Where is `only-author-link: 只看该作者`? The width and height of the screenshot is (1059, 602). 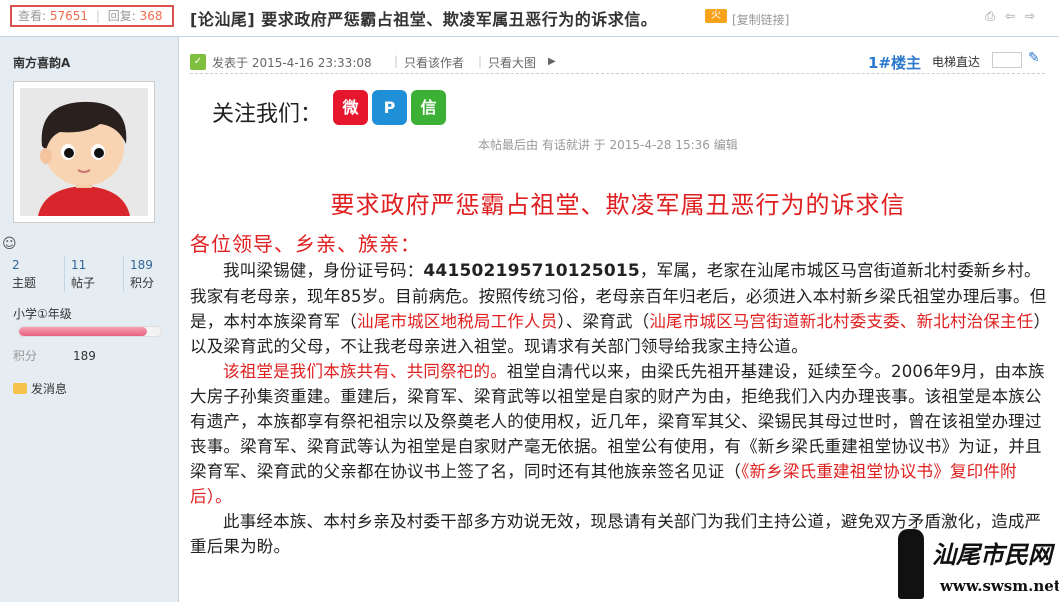
only-author-link: 只看该作者 is located at coordinates (434, 62).